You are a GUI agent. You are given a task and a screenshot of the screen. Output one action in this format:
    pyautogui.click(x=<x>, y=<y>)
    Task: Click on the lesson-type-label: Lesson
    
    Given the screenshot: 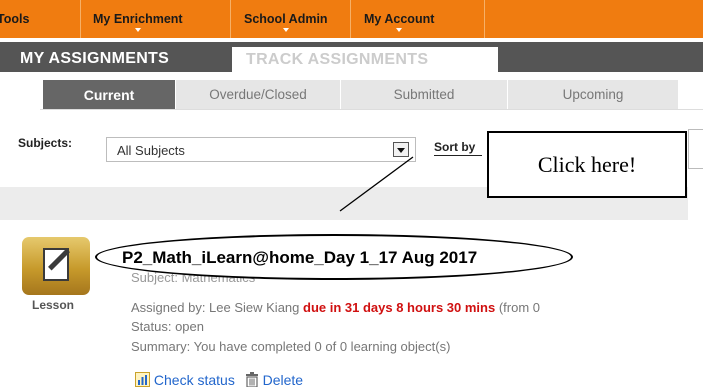 What is the action you would take?
    pyautogui.click(x=53, y=305)
    